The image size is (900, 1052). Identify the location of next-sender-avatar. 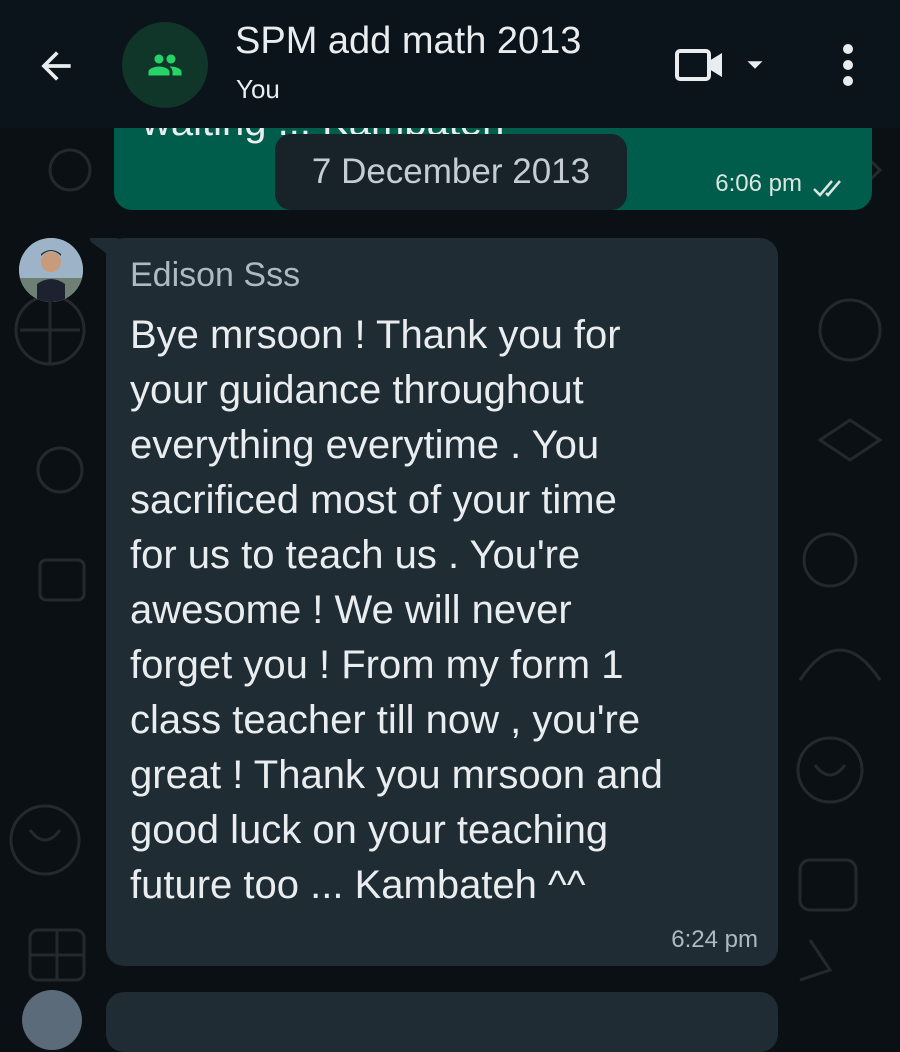
(52, 1020).